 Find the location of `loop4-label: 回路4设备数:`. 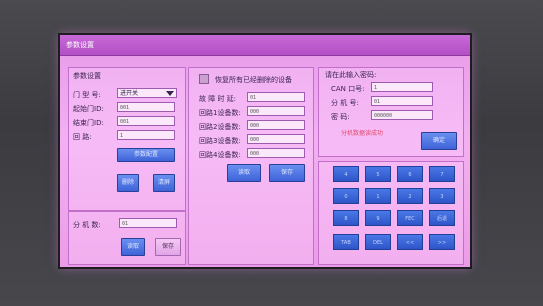

loop4-label: 回路4设备数: is located at coordinates (220, 155).